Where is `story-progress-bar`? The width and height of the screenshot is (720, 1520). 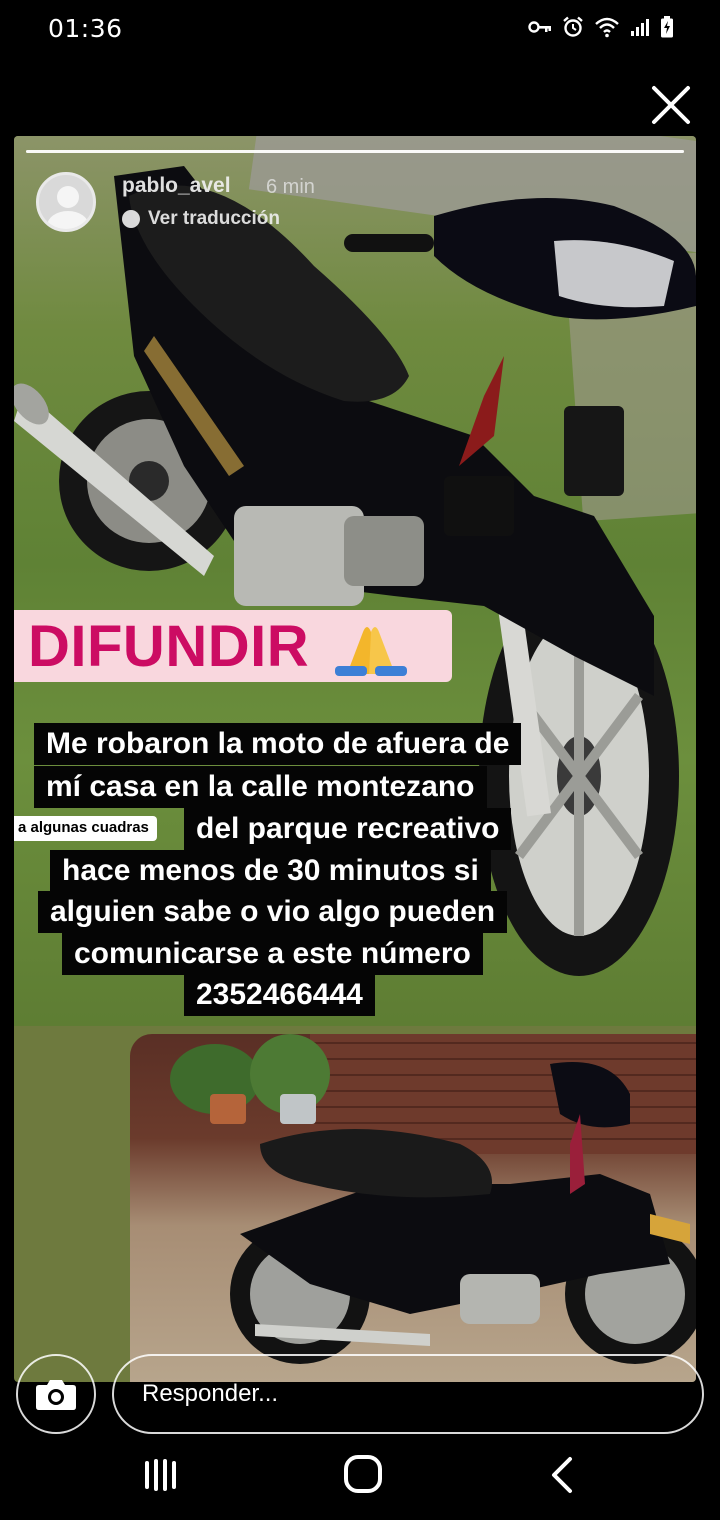
story-progress-bar is located at coordinates (355, 151).